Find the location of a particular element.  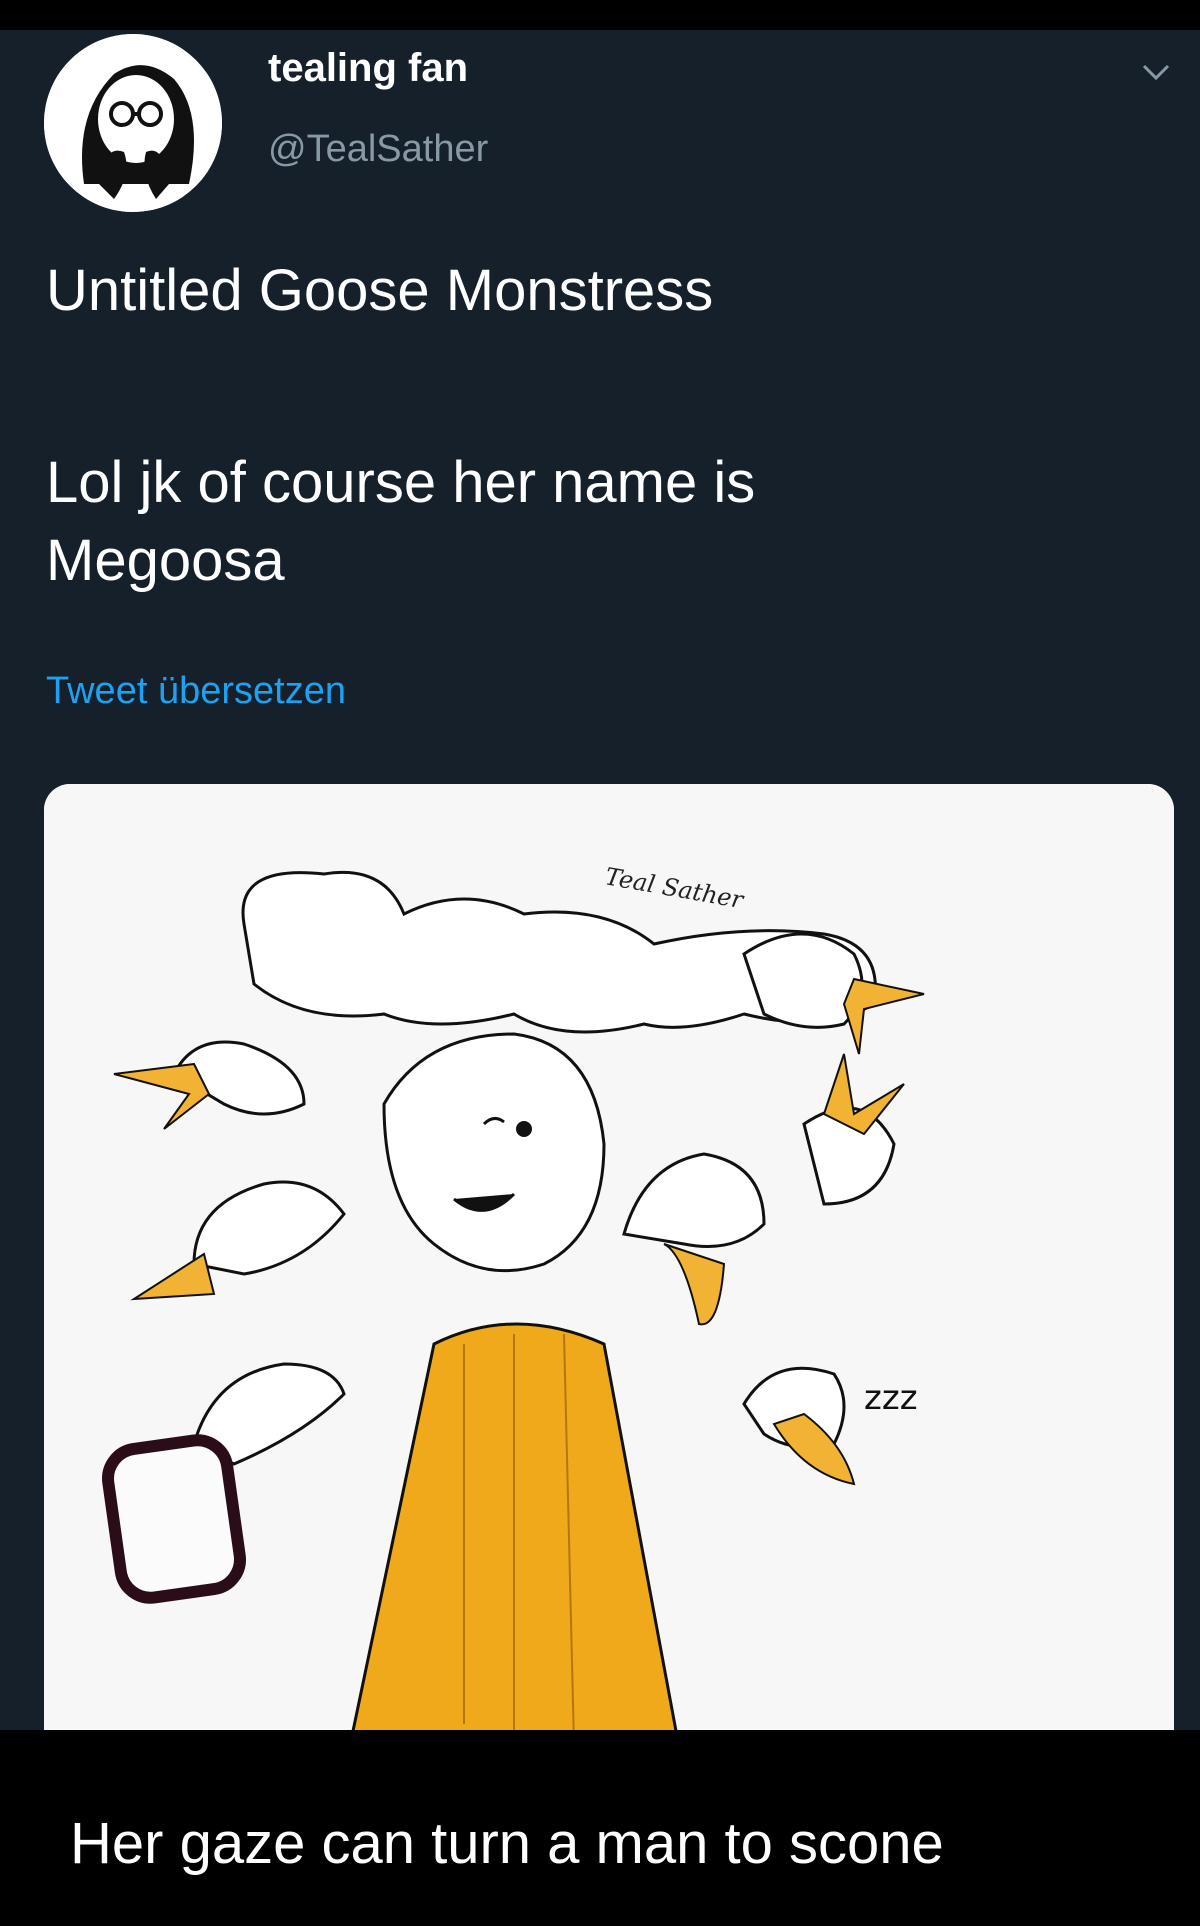

top-black-bar is located at coordinates (600, 15).